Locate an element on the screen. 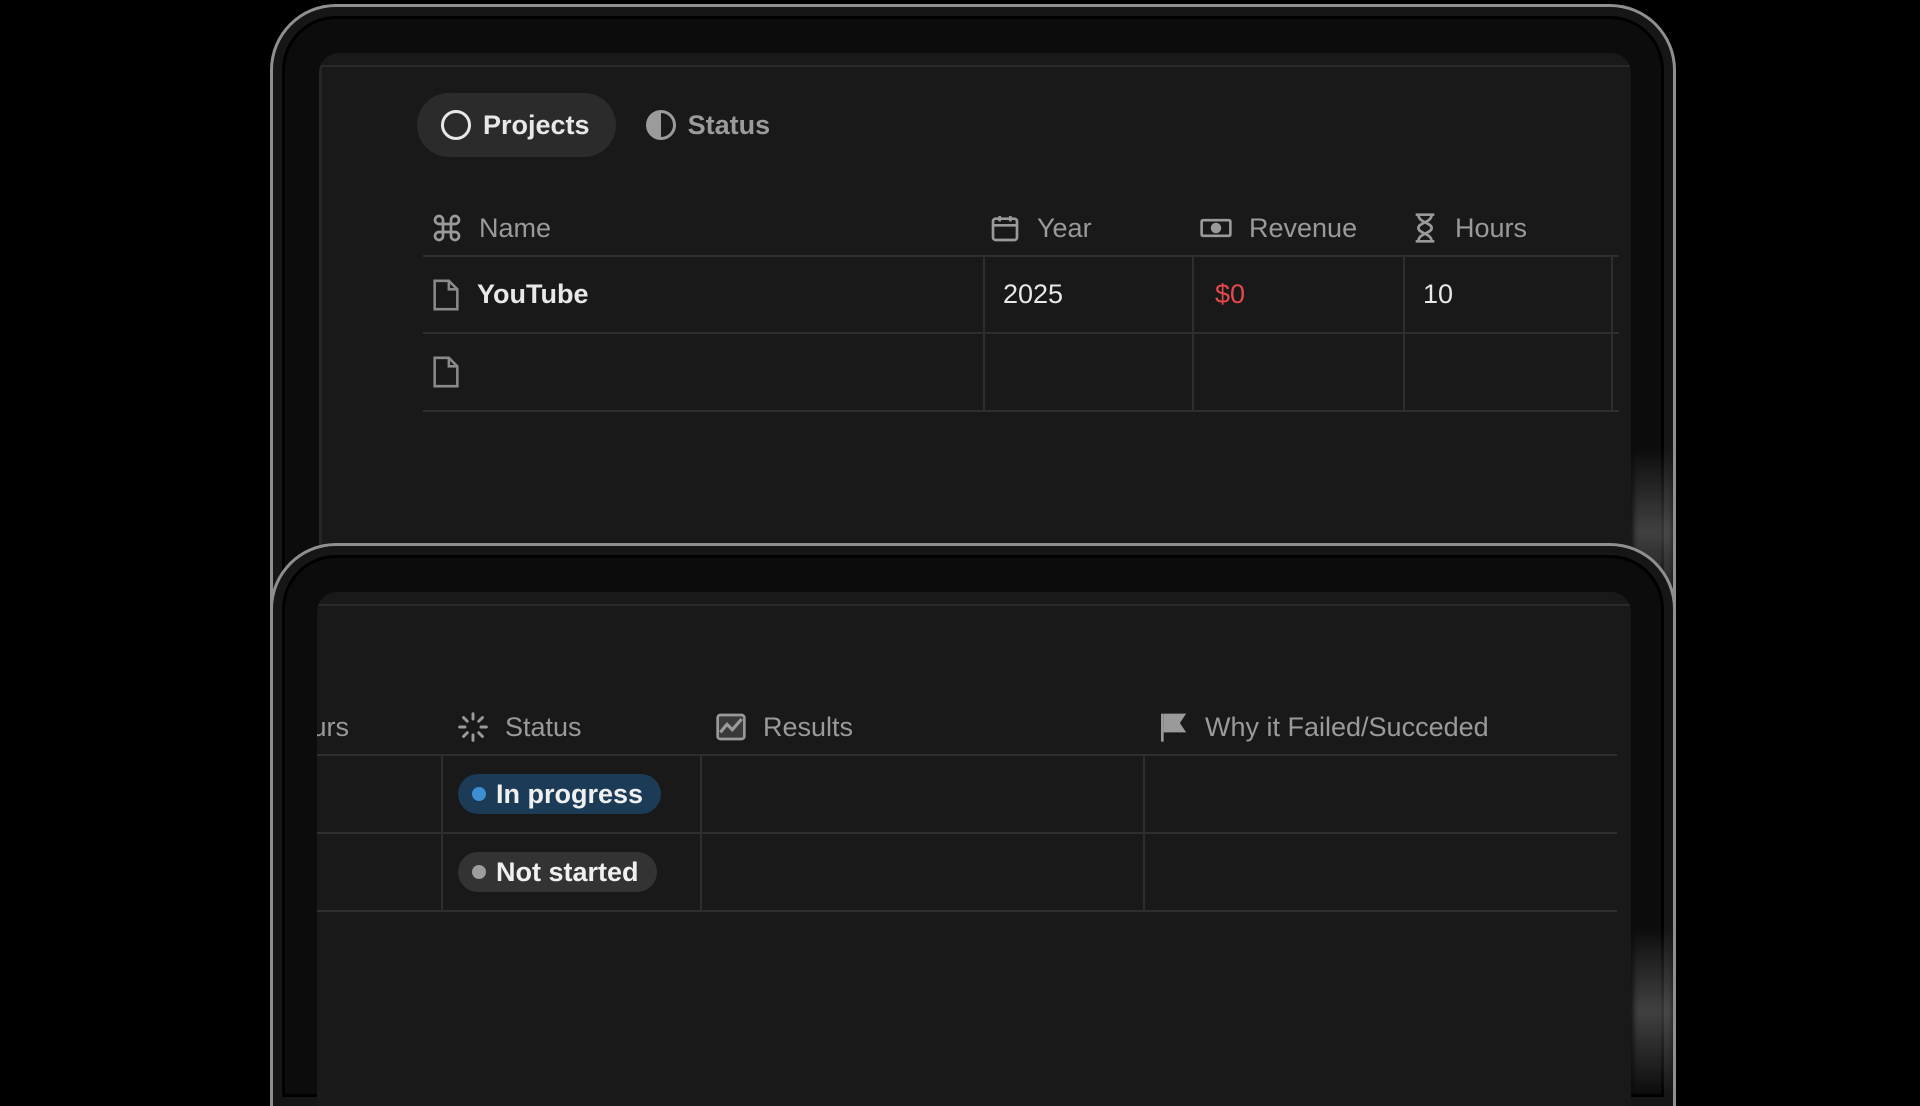 This screenshot has width=1920, height=1106. flag-icon is located at coordinates (1173, 727).